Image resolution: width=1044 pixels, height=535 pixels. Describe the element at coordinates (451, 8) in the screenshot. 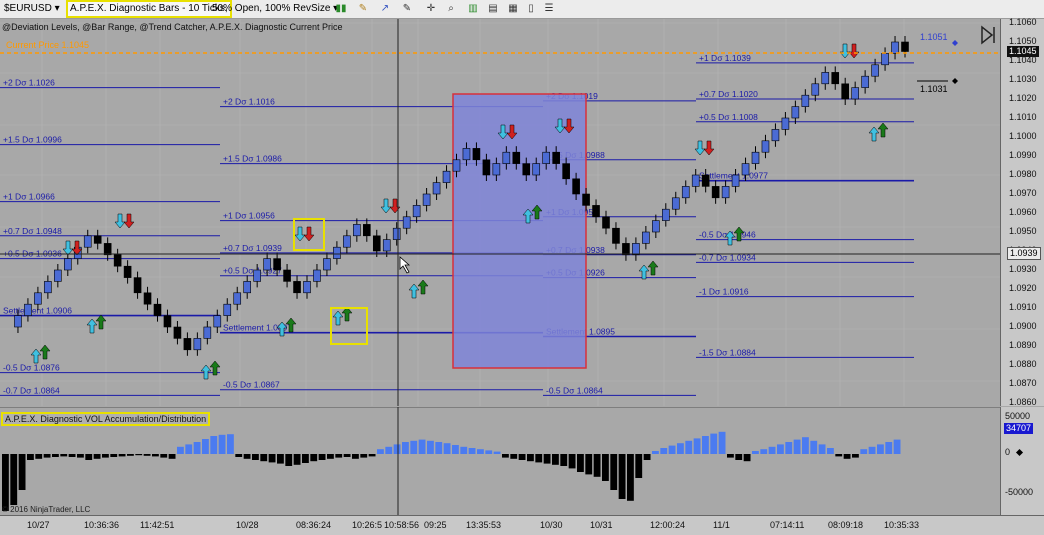

I see `zoom-icon: ⌕` at that location.